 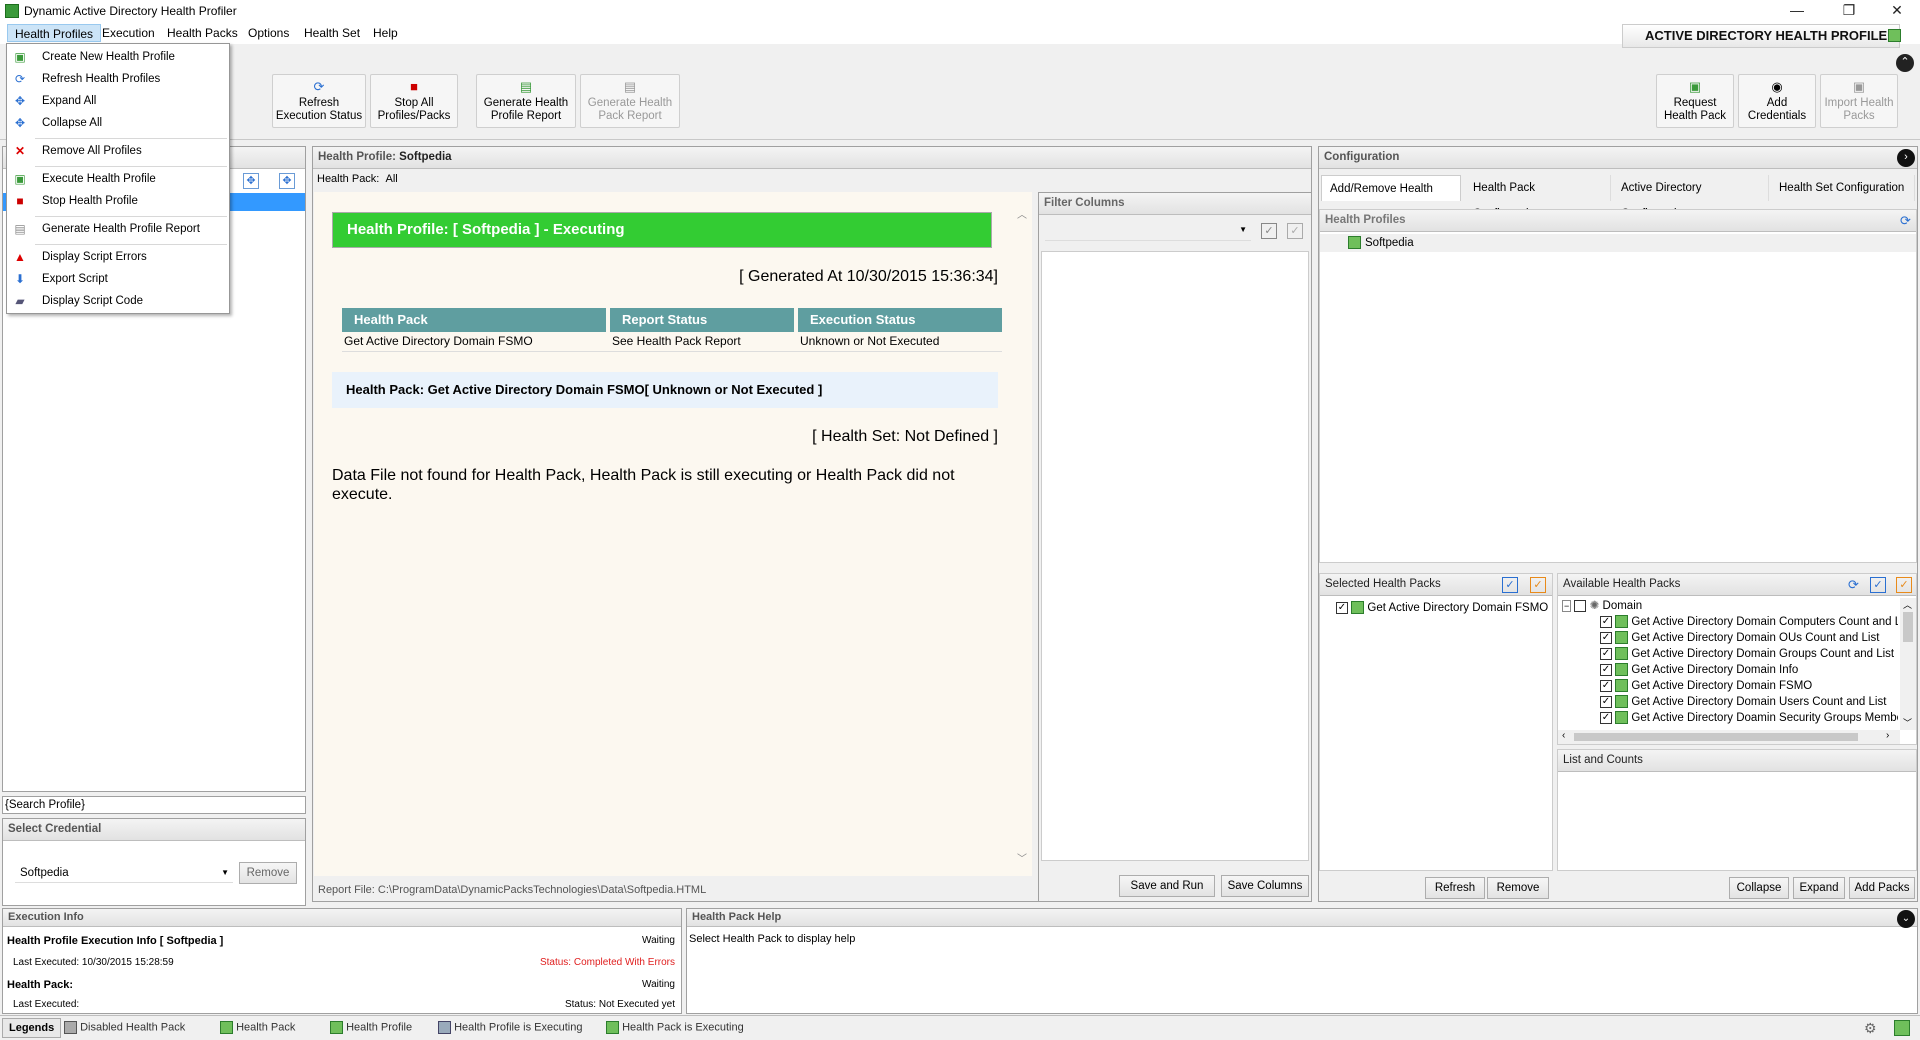 I want to click on collapse-node-icon: −, so click(x=1567, y=606).